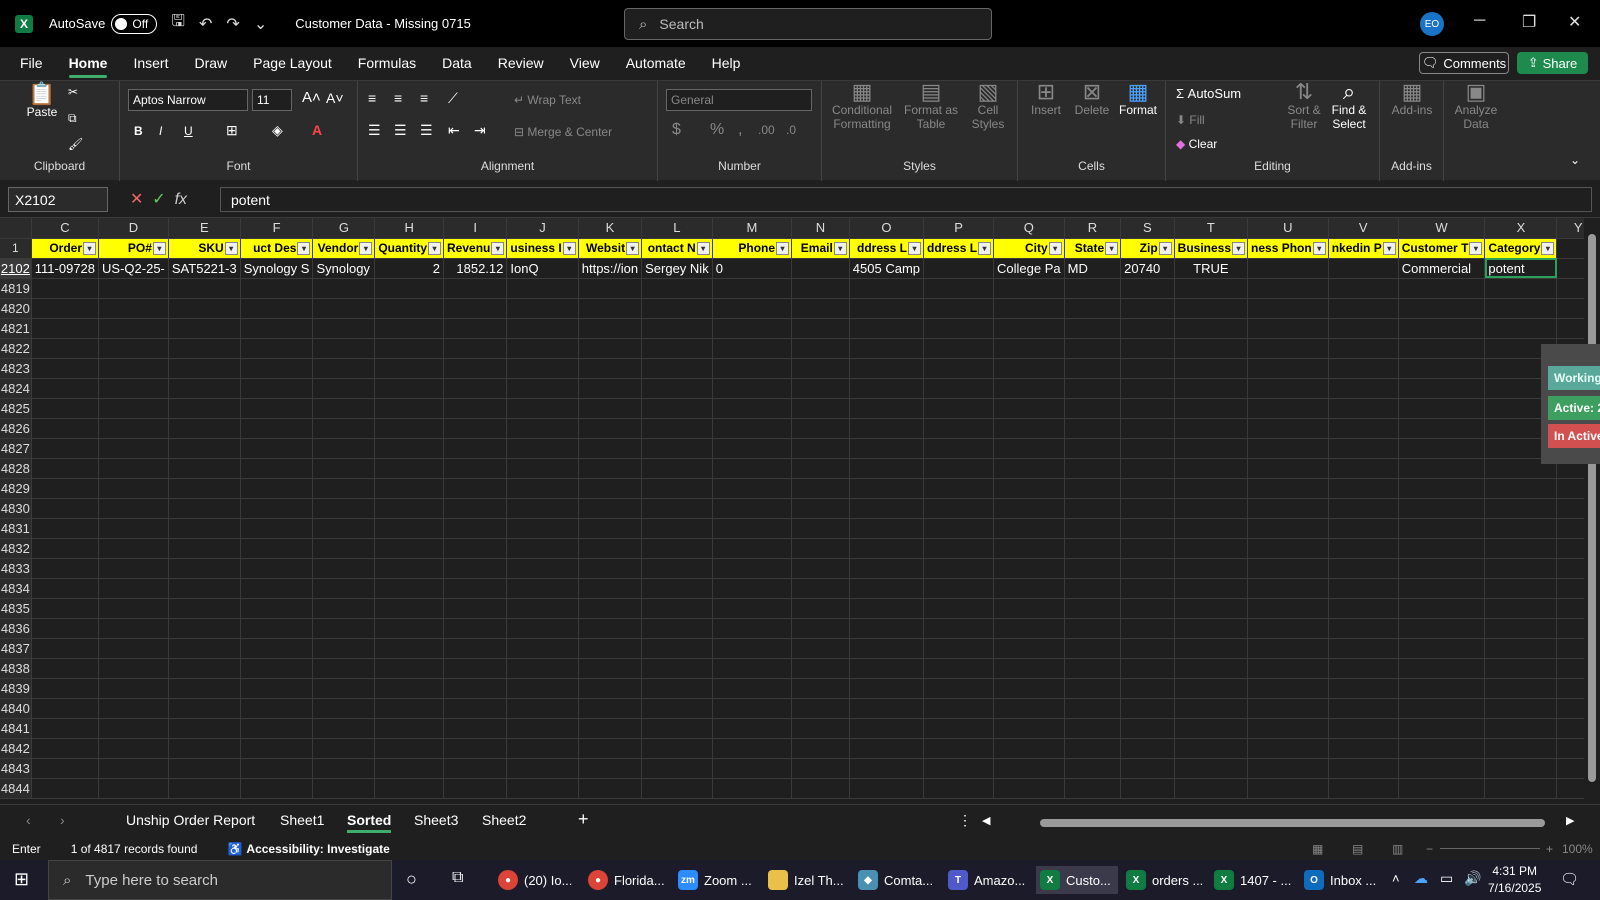 The image size is (1600, 900). What do you see at coordinates (542, 228) in the screenshot?
I see `column-header: J` at bounding box center [542, 228].